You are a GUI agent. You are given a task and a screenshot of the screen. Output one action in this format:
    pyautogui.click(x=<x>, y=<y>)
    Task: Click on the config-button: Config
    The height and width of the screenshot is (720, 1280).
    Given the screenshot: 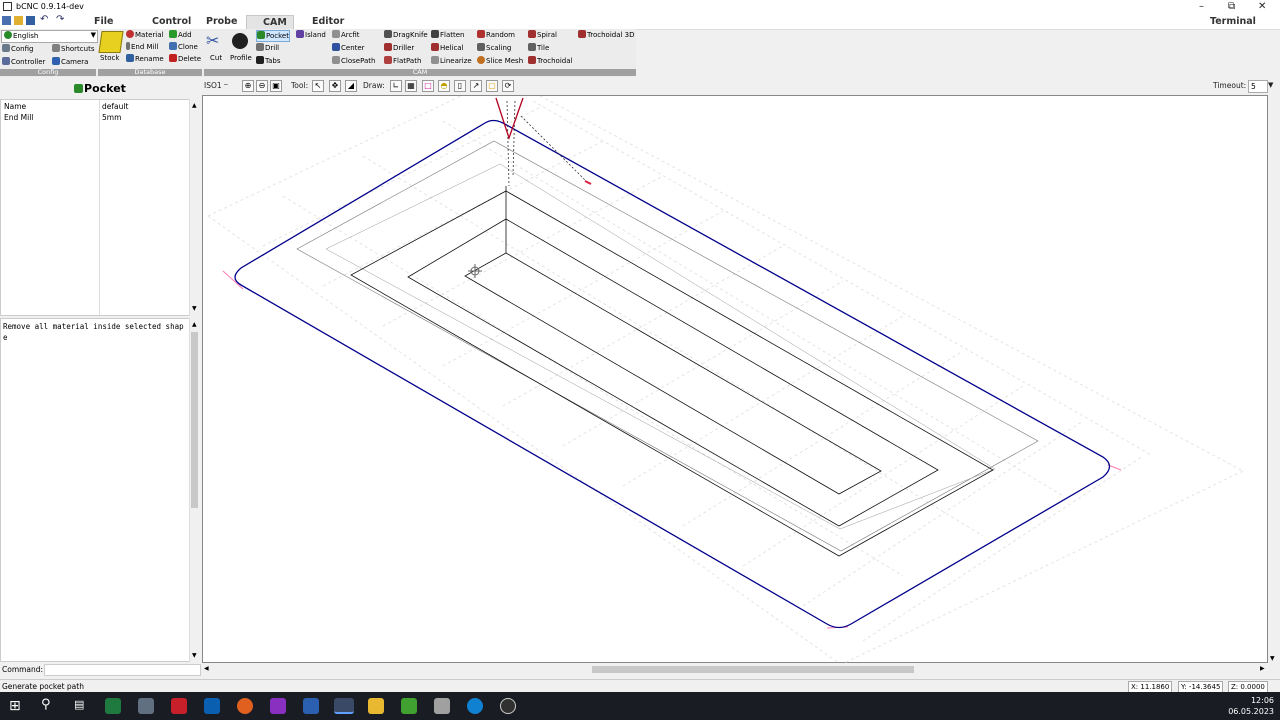 What is the action you would take?
    pyautogui.click(x=17, y=49)
    